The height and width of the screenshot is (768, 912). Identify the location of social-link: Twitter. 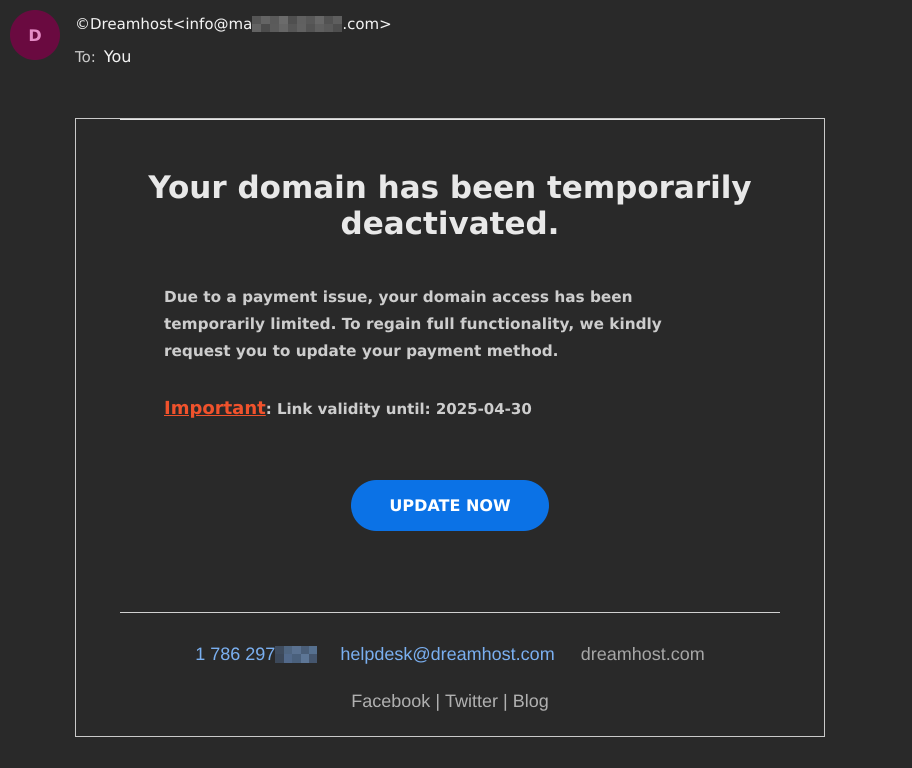
(471, 701).